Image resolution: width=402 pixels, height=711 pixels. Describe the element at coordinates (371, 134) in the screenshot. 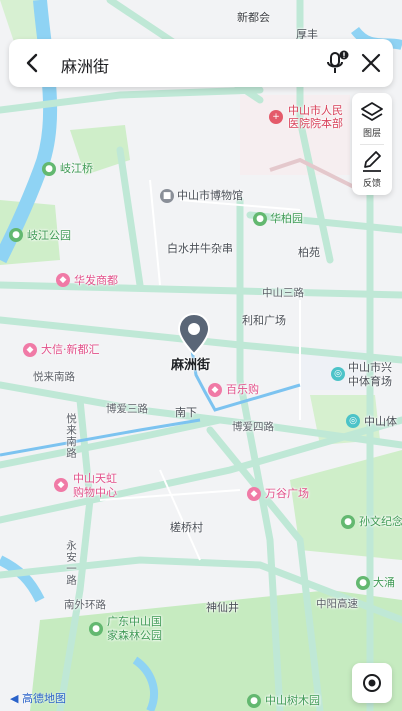

I see `layers-label: 图层` at that location.